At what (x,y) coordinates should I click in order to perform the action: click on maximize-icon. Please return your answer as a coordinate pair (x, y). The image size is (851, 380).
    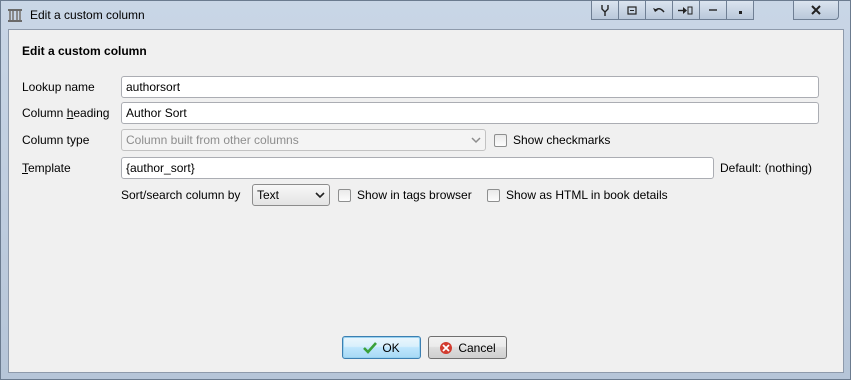
    Looking at the image, I should click on (740, 10).